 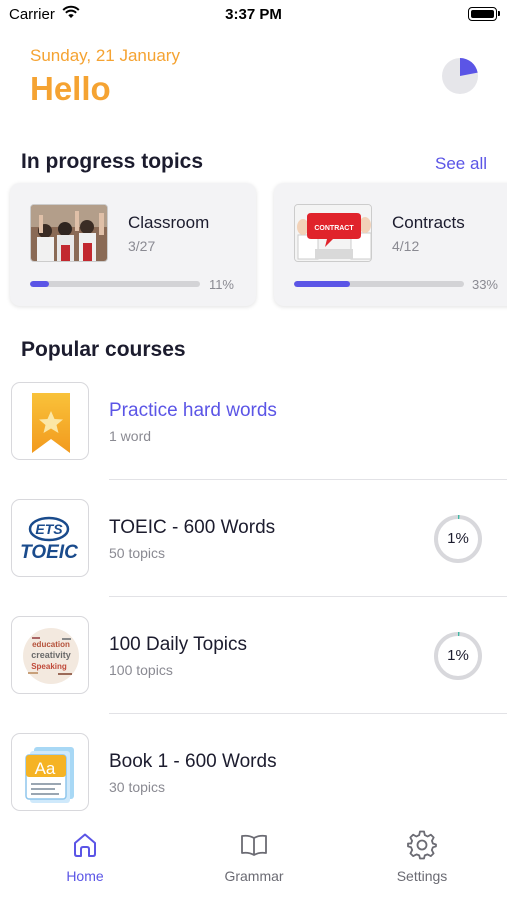 I want to click on course-title: Practice hard words, so click(x=193, y=410).